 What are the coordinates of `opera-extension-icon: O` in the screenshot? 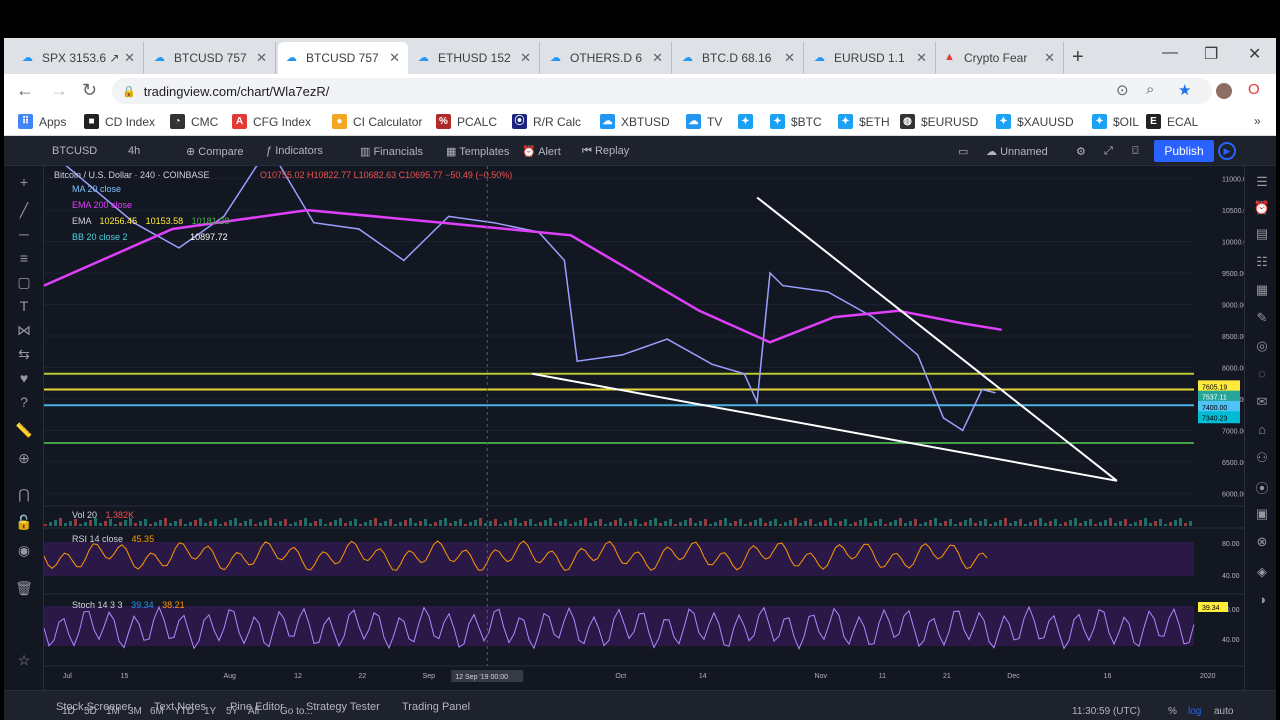 It's located at (1254, 89).